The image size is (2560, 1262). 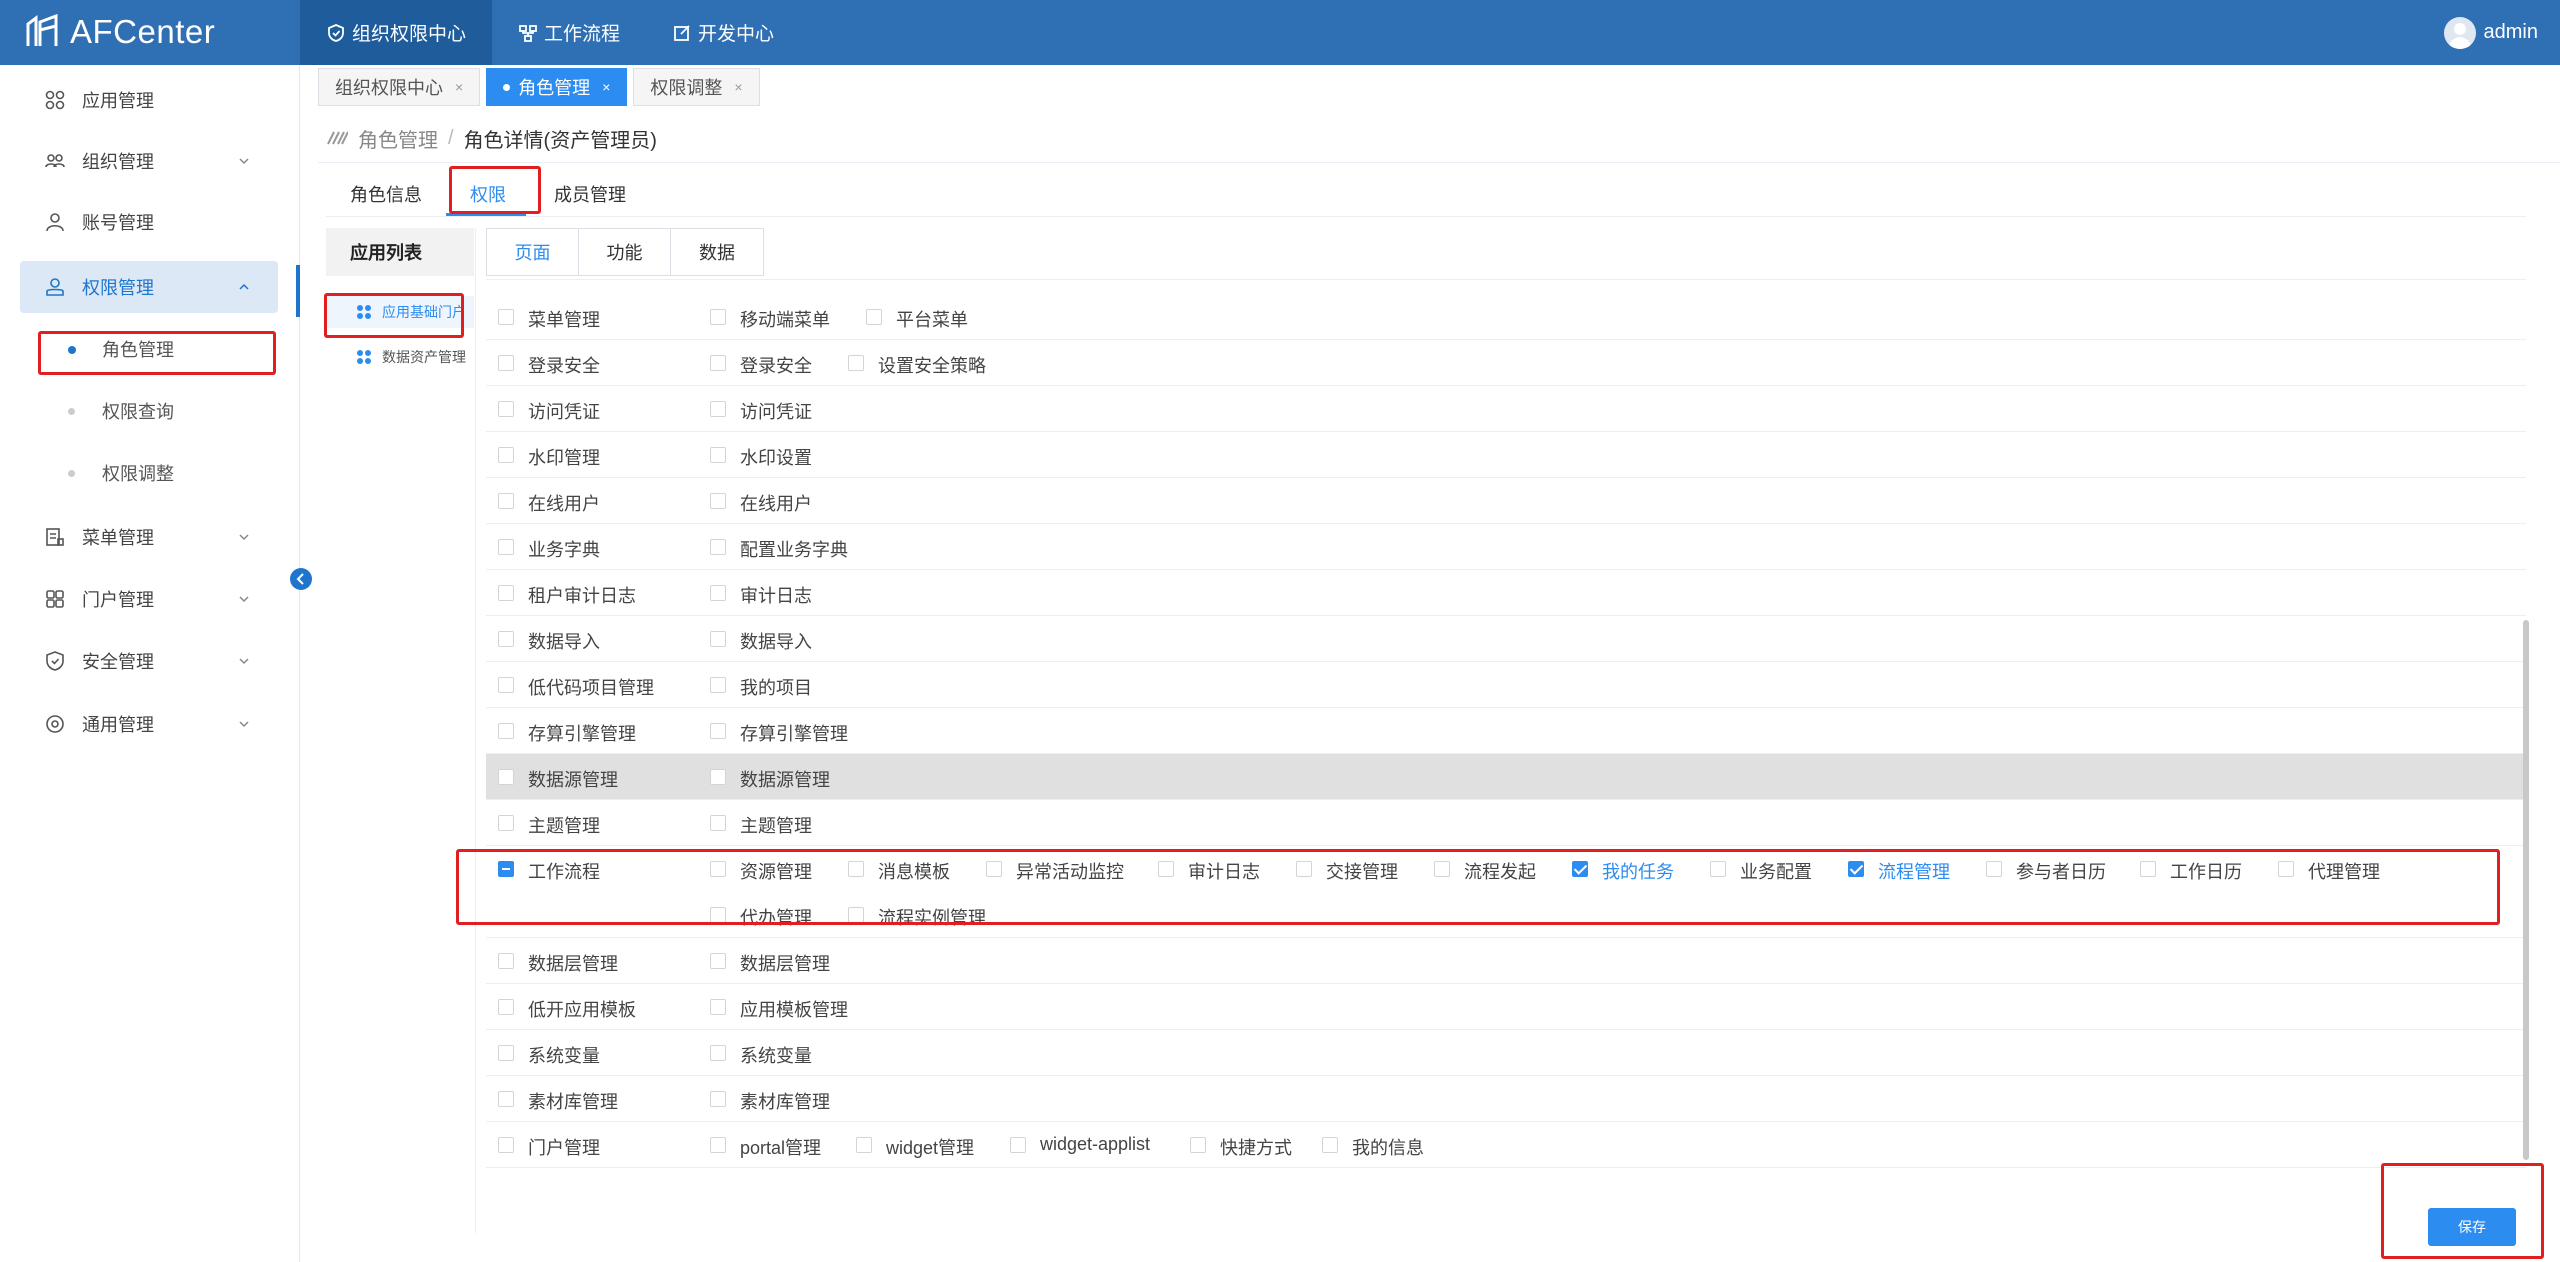 What do you see at coordinates (157, 349) in the screenshot?
I see `sidebar-subitem-role-management: 角色管理` at bounding box center [157, 349].